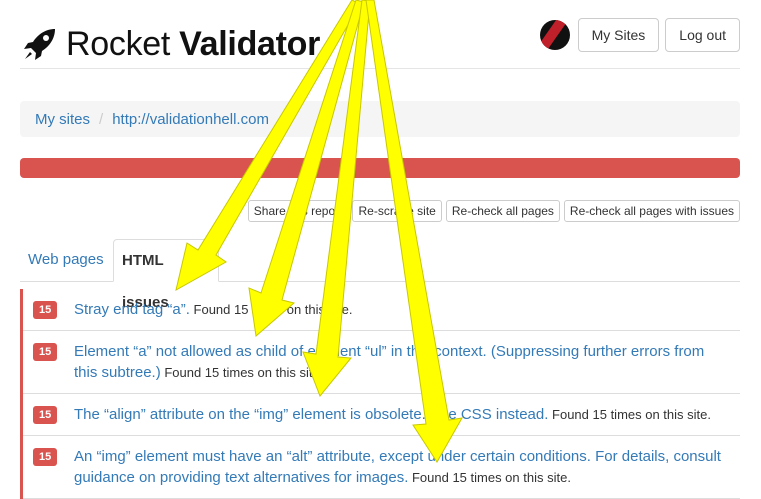  Describe the element at coordinates (193, 43) in the screenshot. I see `brand-name: Rocket Validator` at that location.